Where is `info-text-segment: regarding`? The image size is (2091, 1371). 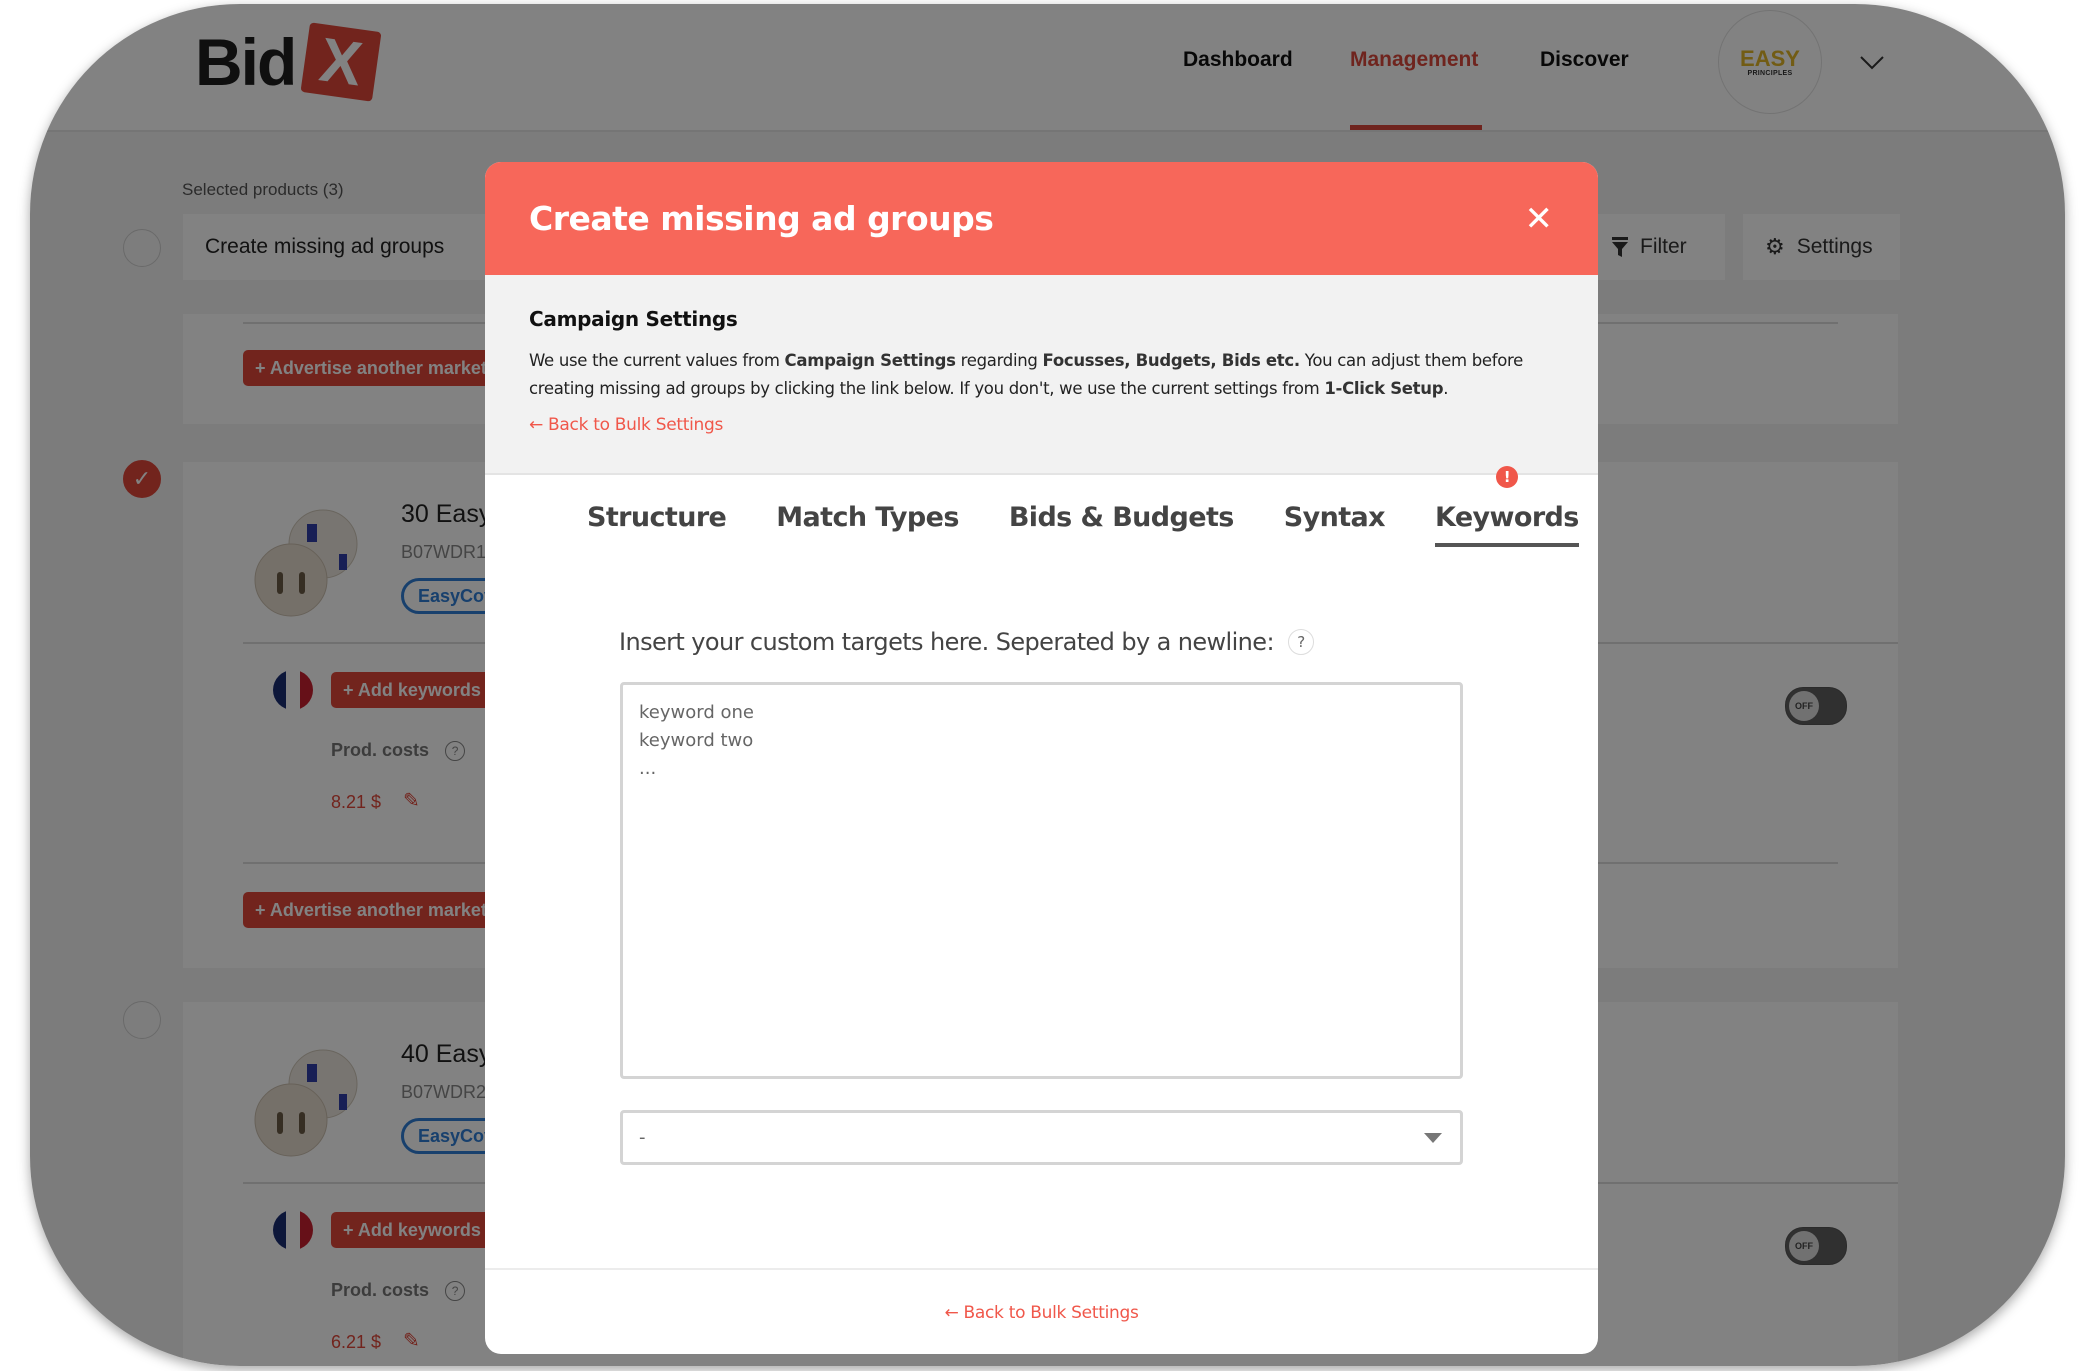 info-text-segment: regarding is located at coordinates (999, 360).